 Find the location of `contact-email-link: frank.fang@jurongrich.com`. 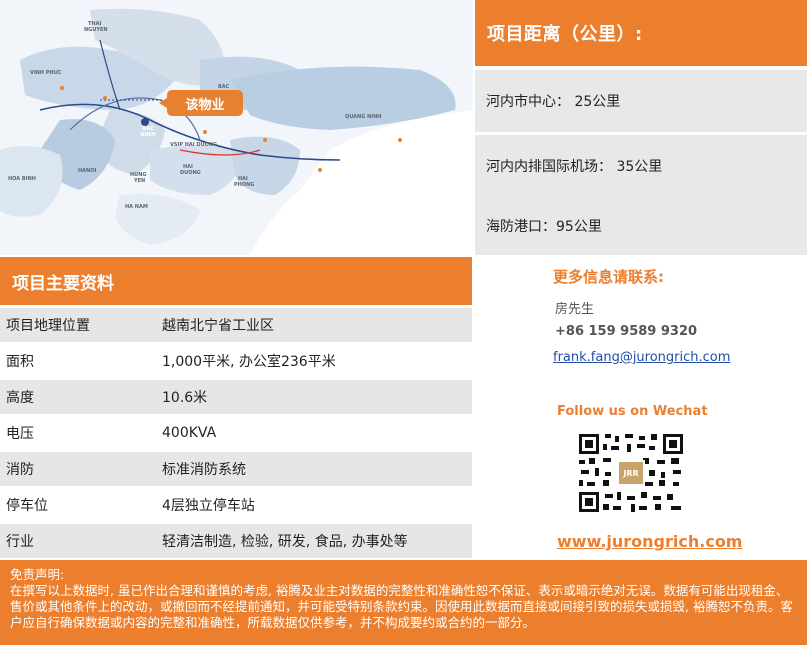

contact-email-link: frank.fang@jurongrich.com is located at coordinates (641, 357).